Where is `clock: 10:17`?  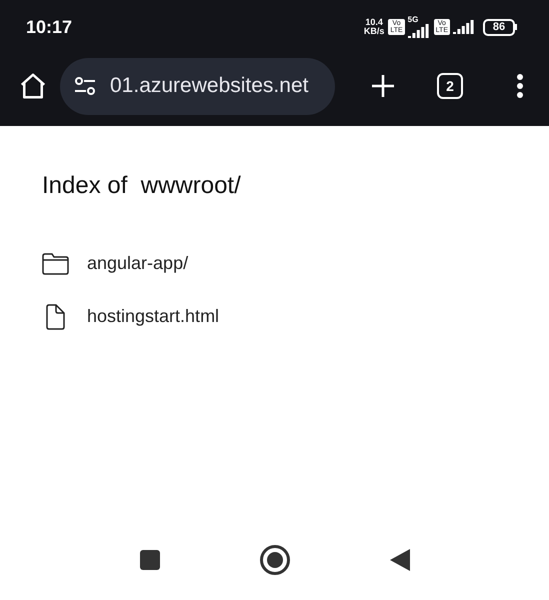
clock: 10:17 is located at coordinates (49, 27).